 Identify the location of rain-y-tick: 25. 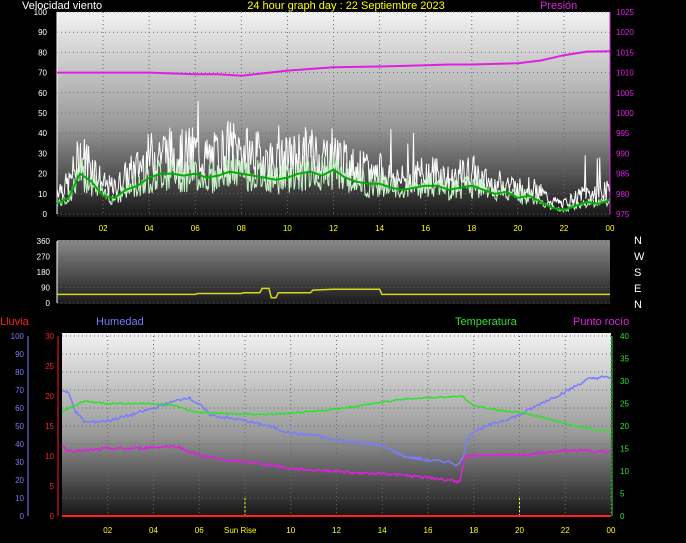
(49, 366).